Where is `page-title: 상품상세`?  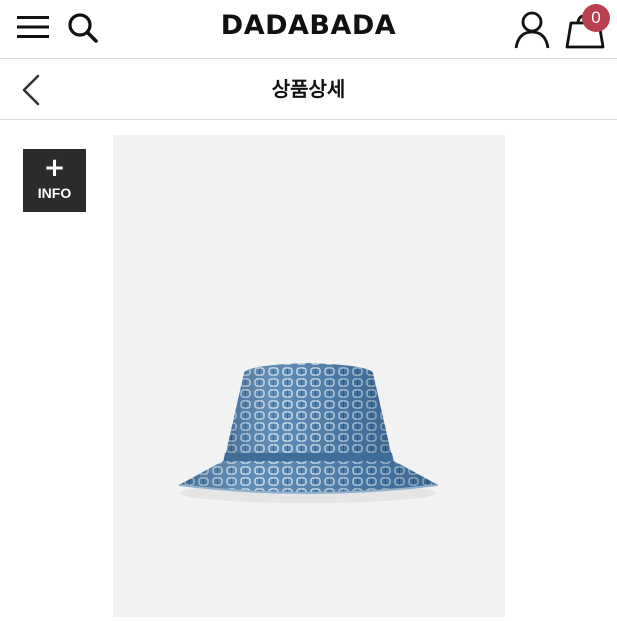 page-title: 상품상세 is located at coordinates (308, 89).